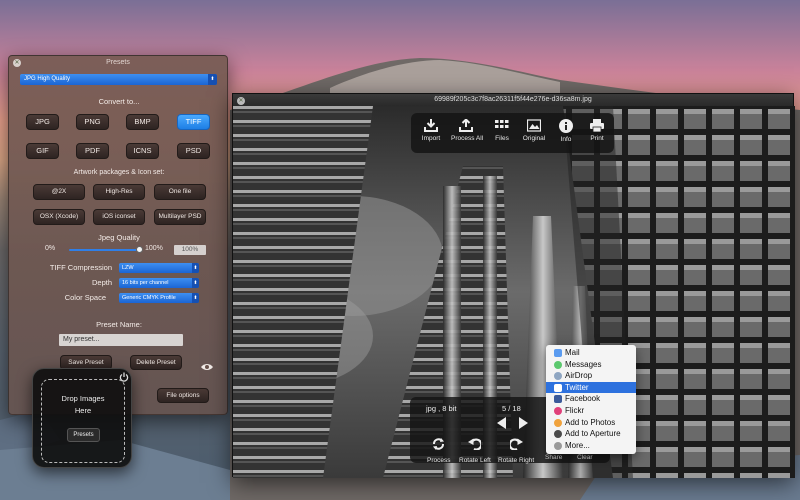 Image resolution: width=800 pixels, height=500 pixels. I want to click on import-icon, so click(431, 125).